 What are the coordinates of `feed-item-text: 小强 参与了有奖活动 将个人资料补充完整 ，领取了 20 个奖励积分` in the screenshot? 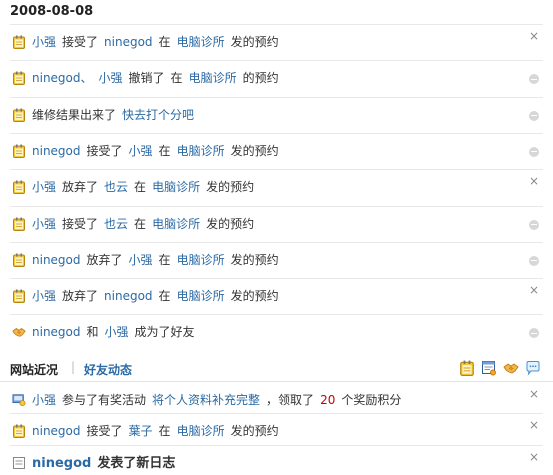 It's located at (219, 400).